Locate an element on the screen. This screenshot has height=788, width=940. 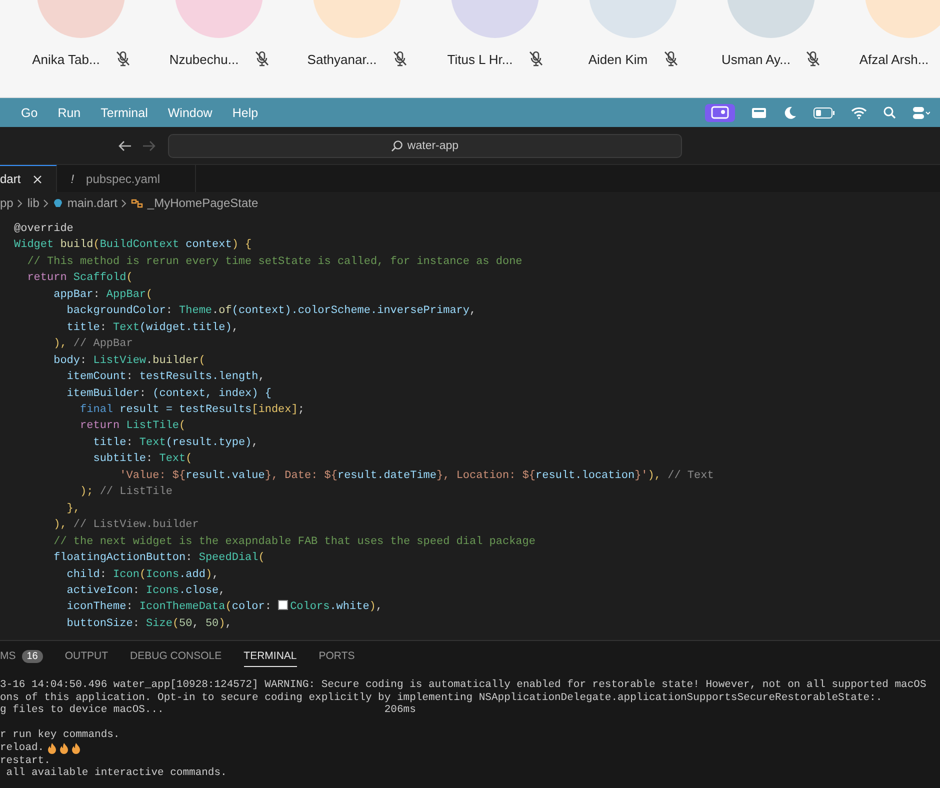
code-line: itemCount: testResults.length, is located at coordinates (166, 378).